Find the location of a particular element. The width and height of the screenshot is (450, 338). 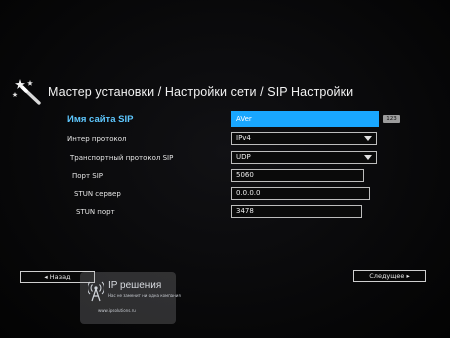

sip-transport-label: Транспортный протокол SIP is located at coordinates (122, 158).